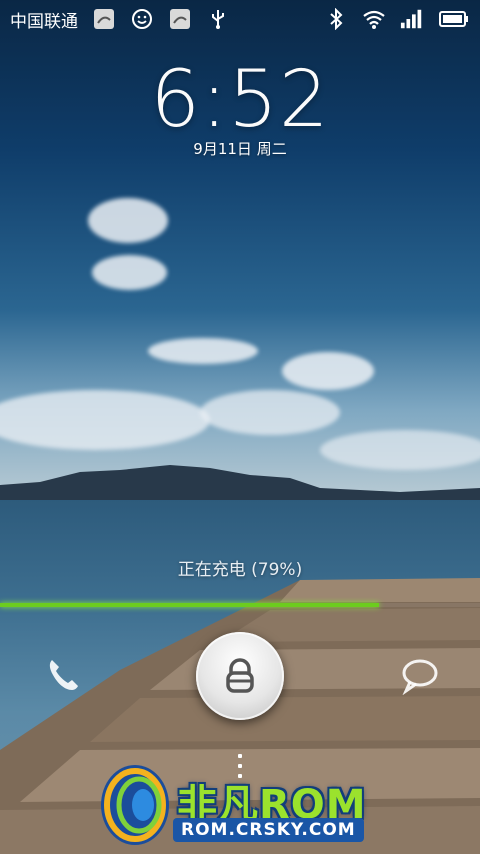  I want to click on watermark-logo: 非凡ROM ROM.CRSKY.COM, so click(245, 805).